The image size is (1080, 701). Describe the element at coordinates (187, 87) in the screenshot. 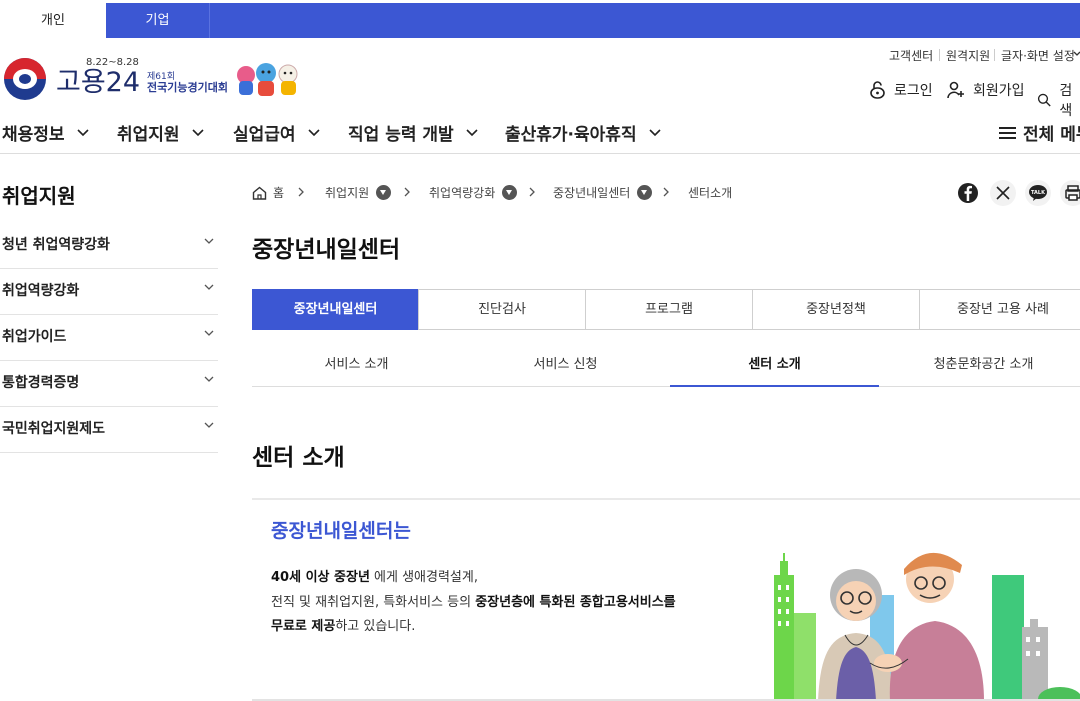

I see `event-banner: 전국기능경기대회` at that location.